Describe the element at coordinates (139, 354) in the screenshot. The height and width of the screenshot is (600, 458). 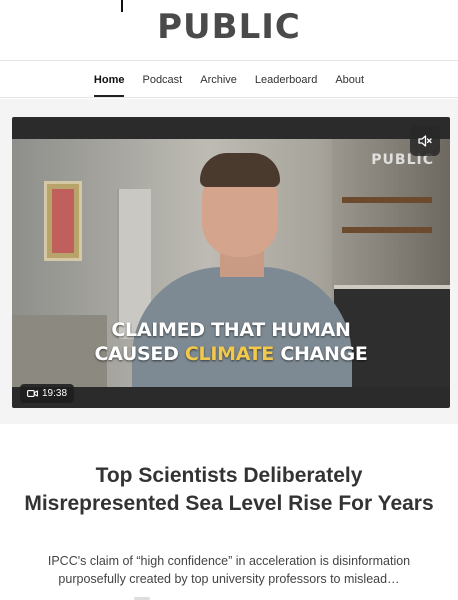
I see `caption-text: CAUSED` at that location.